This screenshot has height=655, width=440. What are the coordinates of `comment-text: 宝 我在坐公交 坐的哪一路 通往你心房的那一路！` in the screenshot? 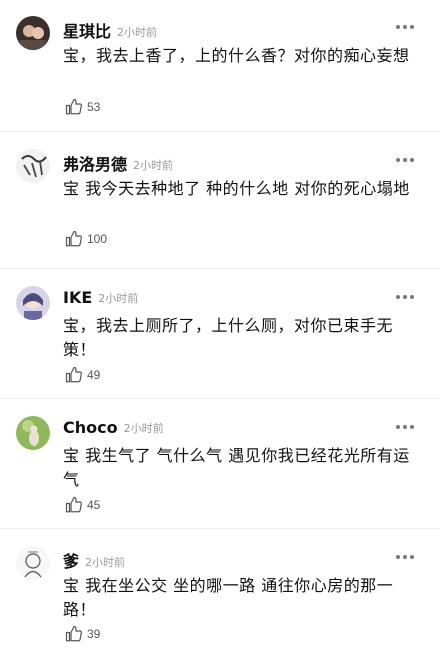 It's located at (228, 597).